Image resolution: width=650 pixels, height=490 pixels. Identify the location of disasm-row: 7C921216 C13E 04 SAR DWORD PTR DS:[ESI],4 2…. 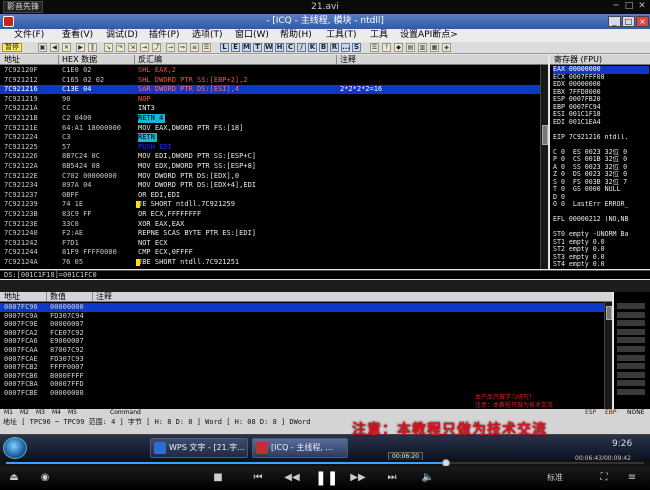
(270, 90).